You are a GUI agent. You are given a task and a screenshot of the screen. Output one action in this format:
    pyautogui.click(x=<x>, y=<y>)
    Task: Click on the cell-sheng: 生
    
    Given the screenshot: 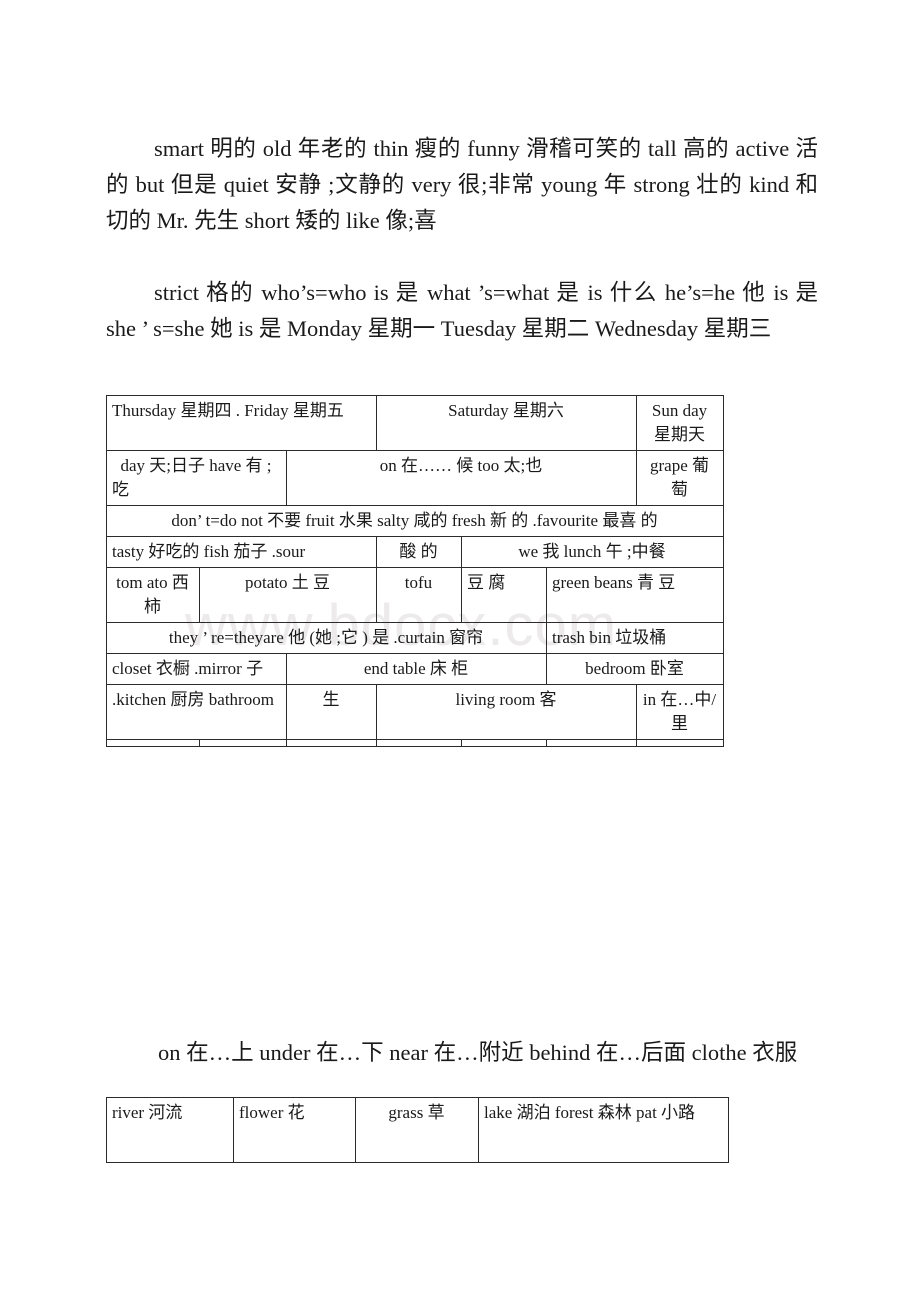 What is the action you would take?
    pyautogui.click(x=331, y=712)
    